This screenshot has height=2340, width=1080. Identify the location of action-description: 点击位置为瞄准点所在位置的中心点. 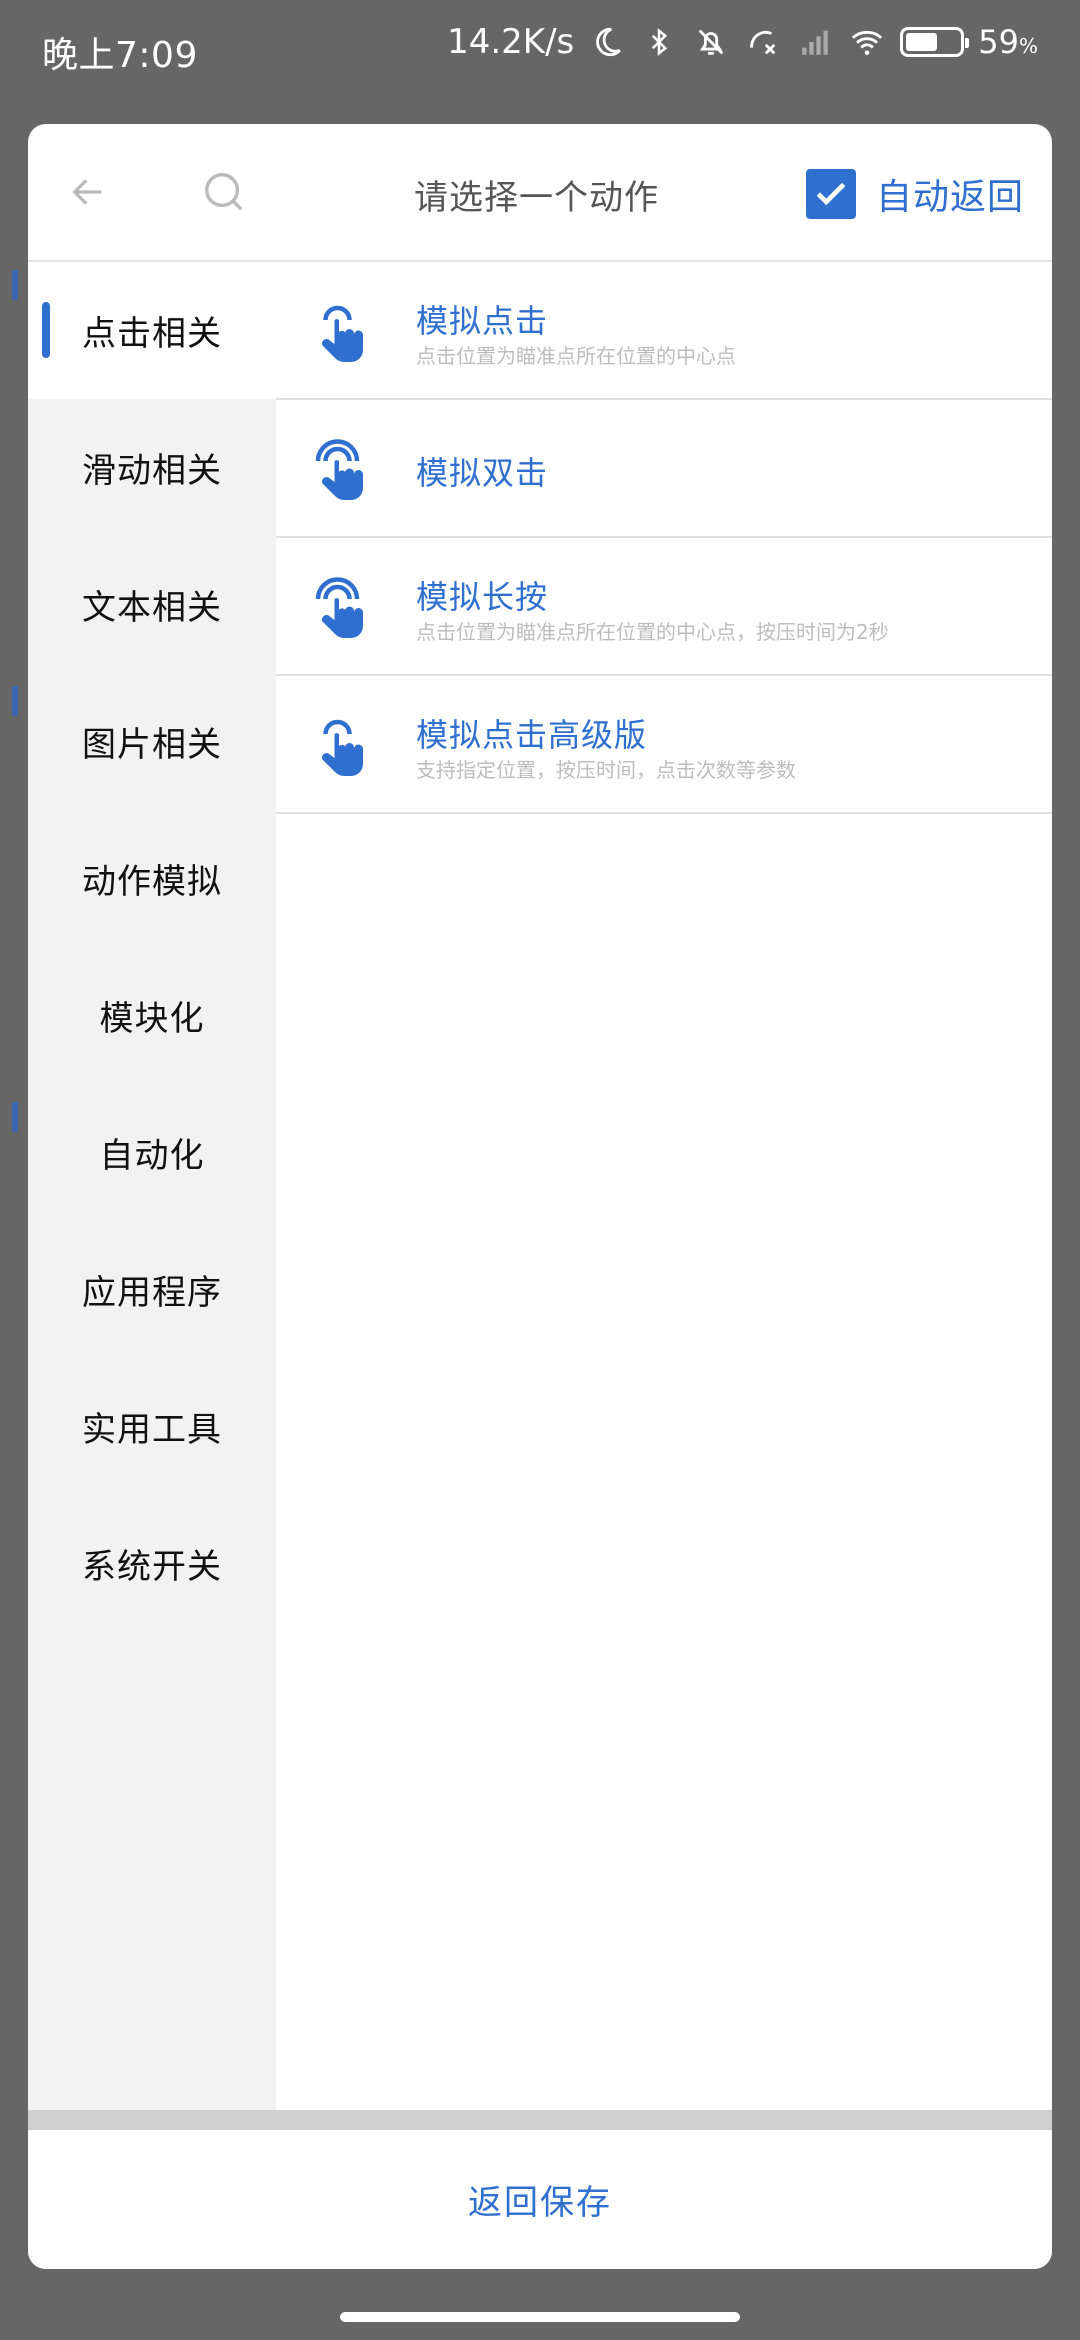
(576, 356).